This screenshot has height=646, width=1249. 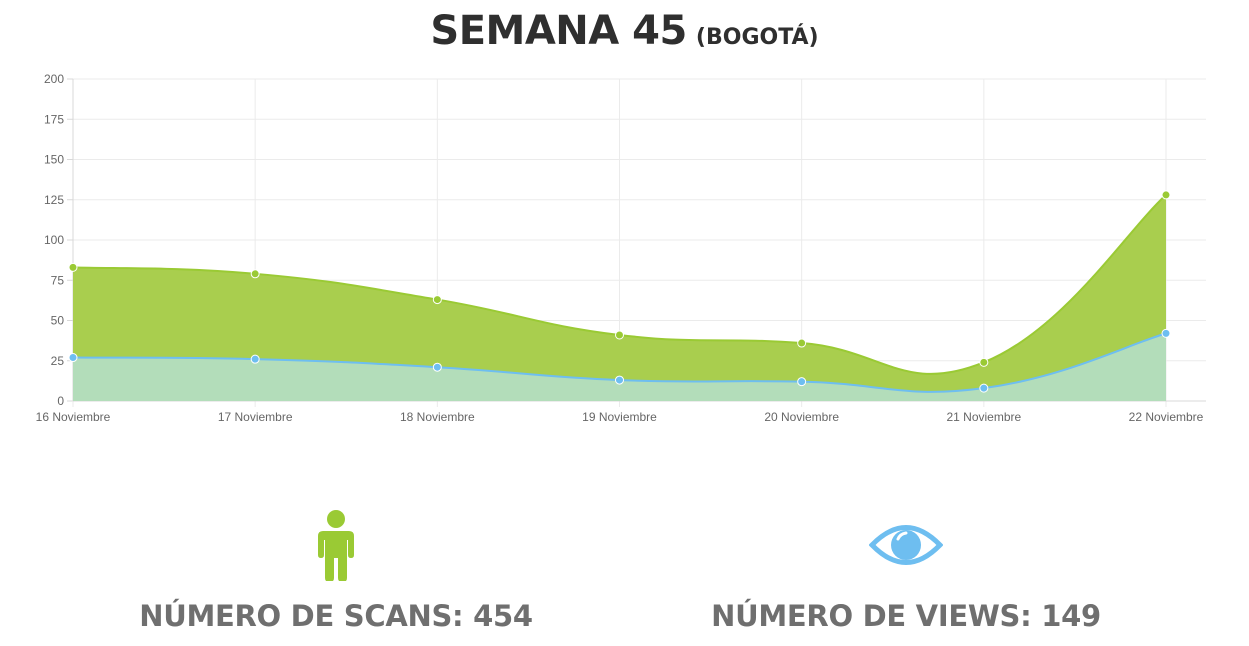 I want to click on title-main: SEMANA 45, so click(x=558, y=31).